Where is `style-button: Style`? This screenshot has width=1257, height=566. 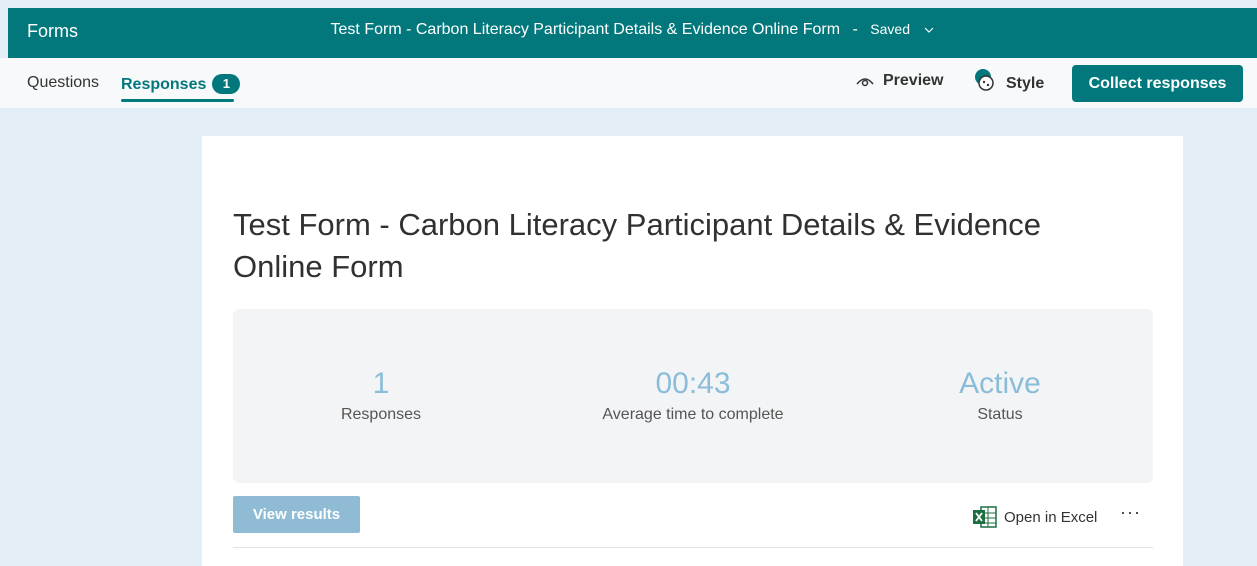
style-button: Style is located at coordinates (1008, 82).